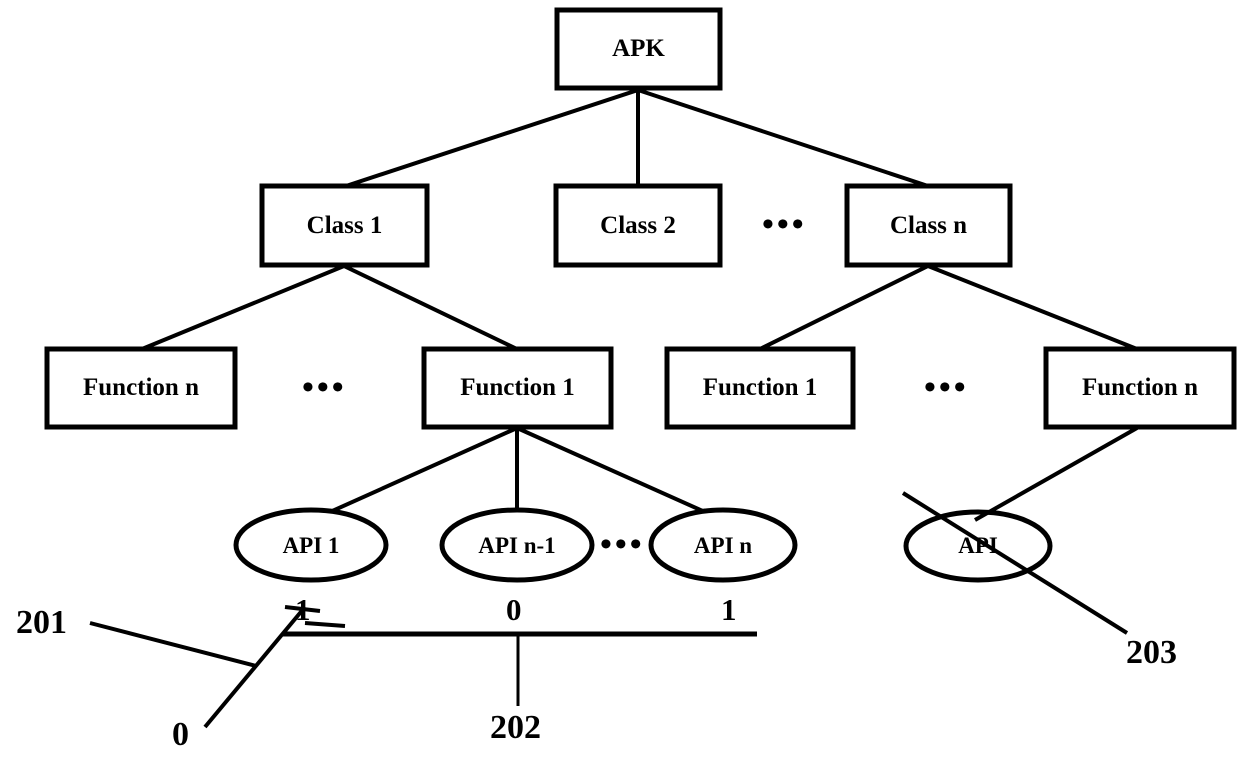  I want to click on ellipsis-functions-right-icon: •••, so click(946, 387).